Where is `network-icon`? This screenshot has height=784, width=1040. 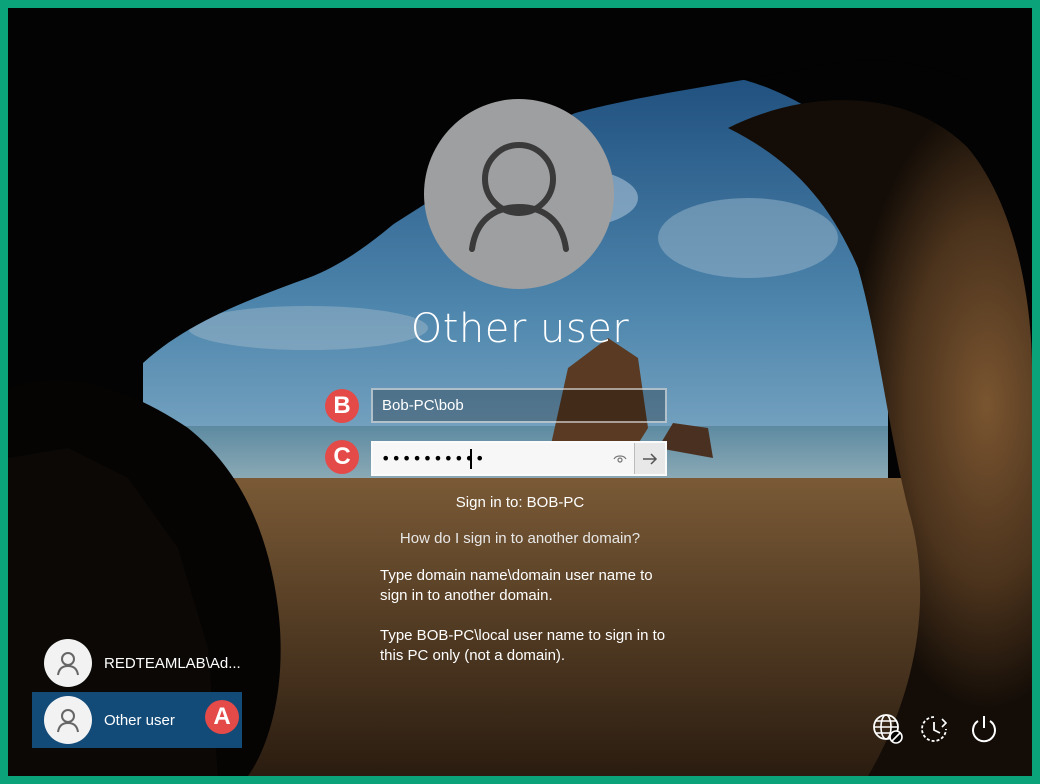 network-icon is located at coordinates (888, 729).